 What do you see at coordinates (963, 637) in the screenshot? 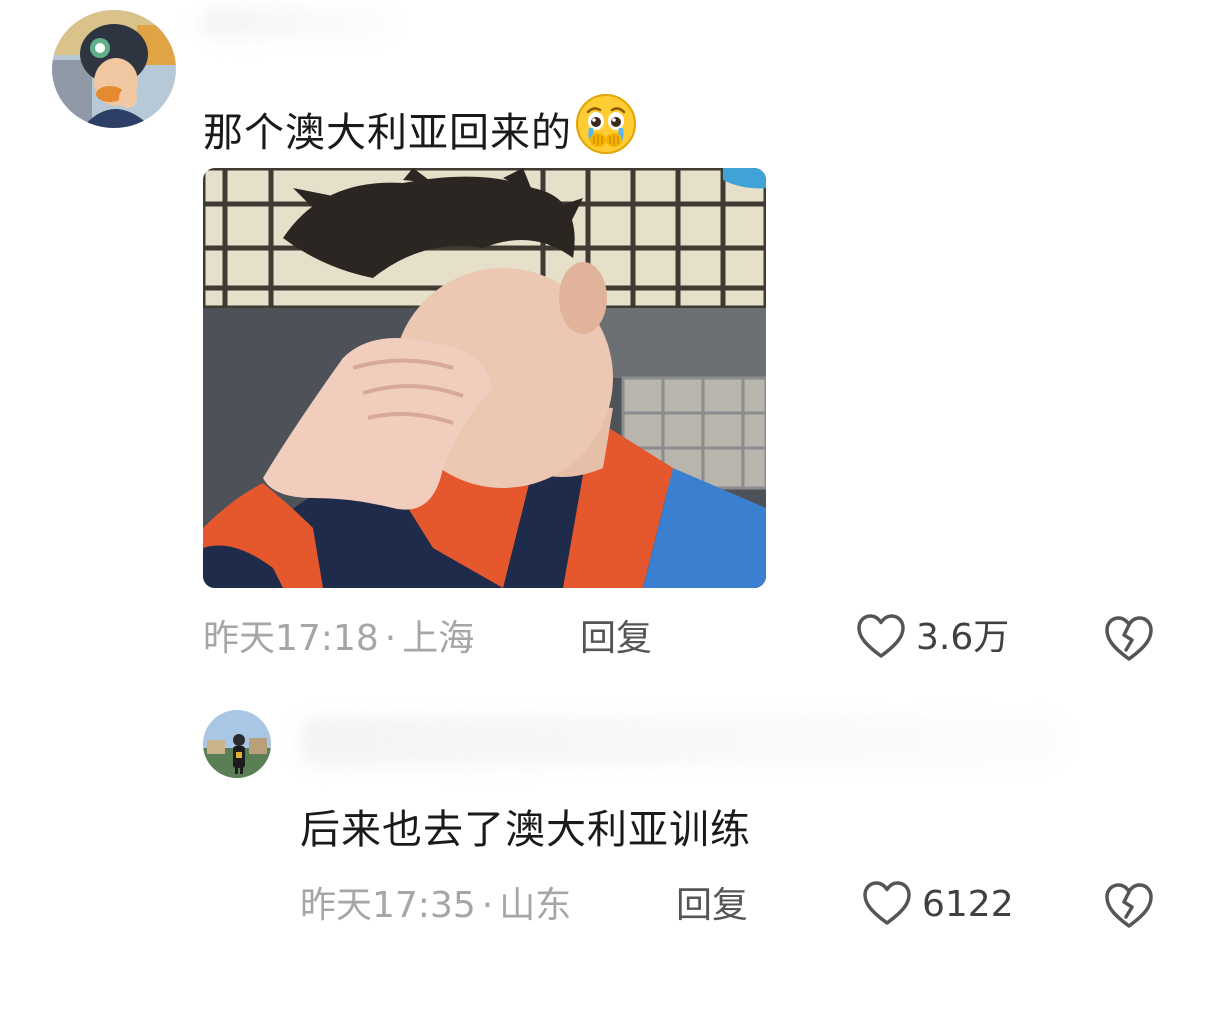
I see `comment-1-like-count: 3.6万` at bounding box center [963, 637].